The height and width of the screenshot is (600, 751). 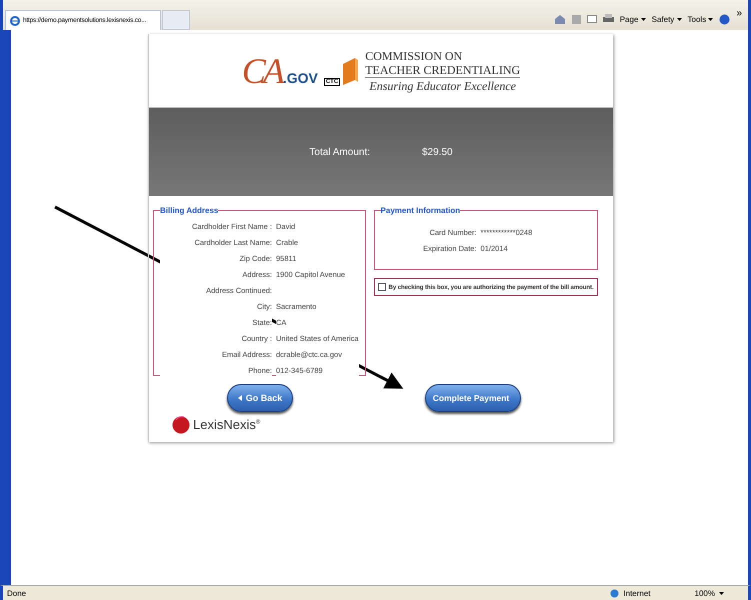 What do you see at coordinates (442, 84) in the screenshot?
I see `tagline: Ensuring Educator Excellence` at bounding box center [442, 84].